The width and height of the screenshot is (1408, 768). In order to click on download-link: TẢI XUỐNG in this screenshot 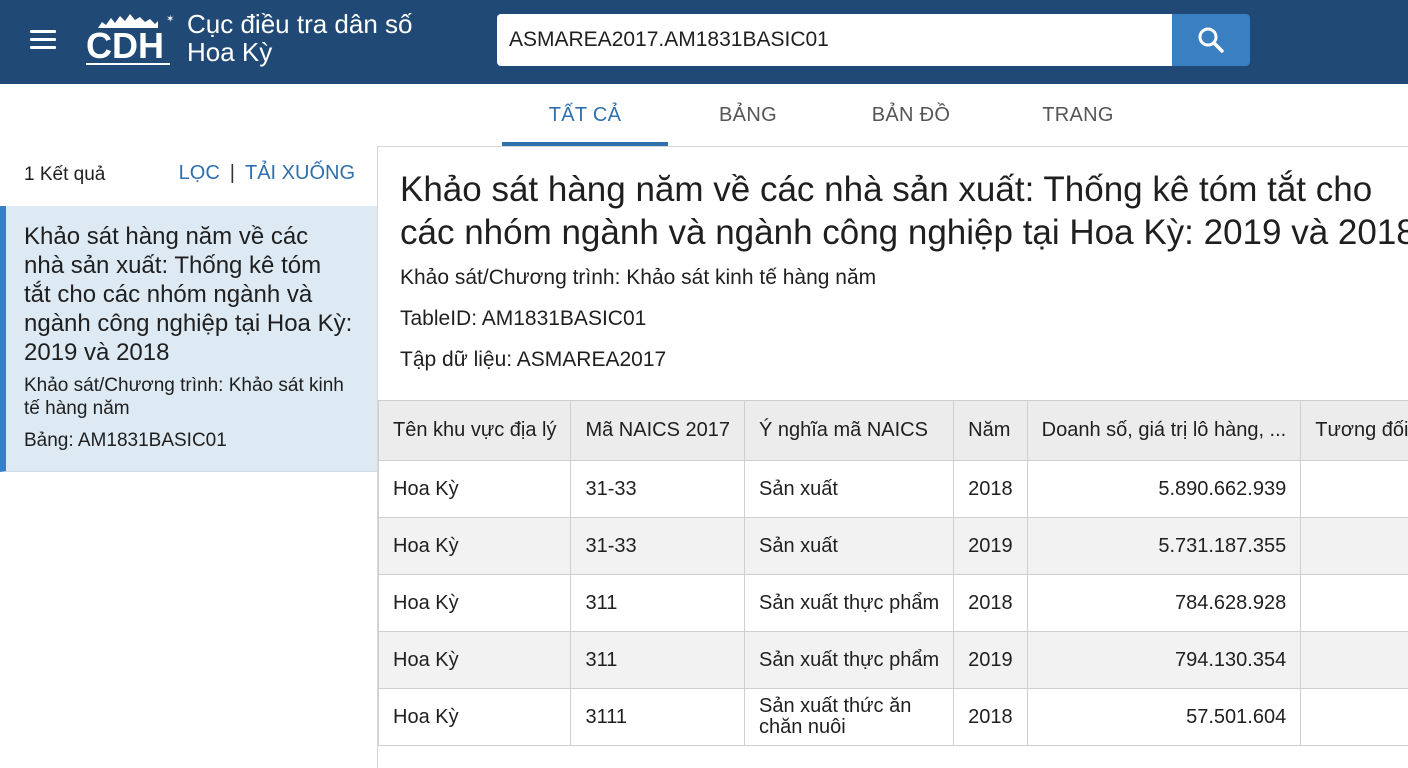, I will do `click(300, 173)`.